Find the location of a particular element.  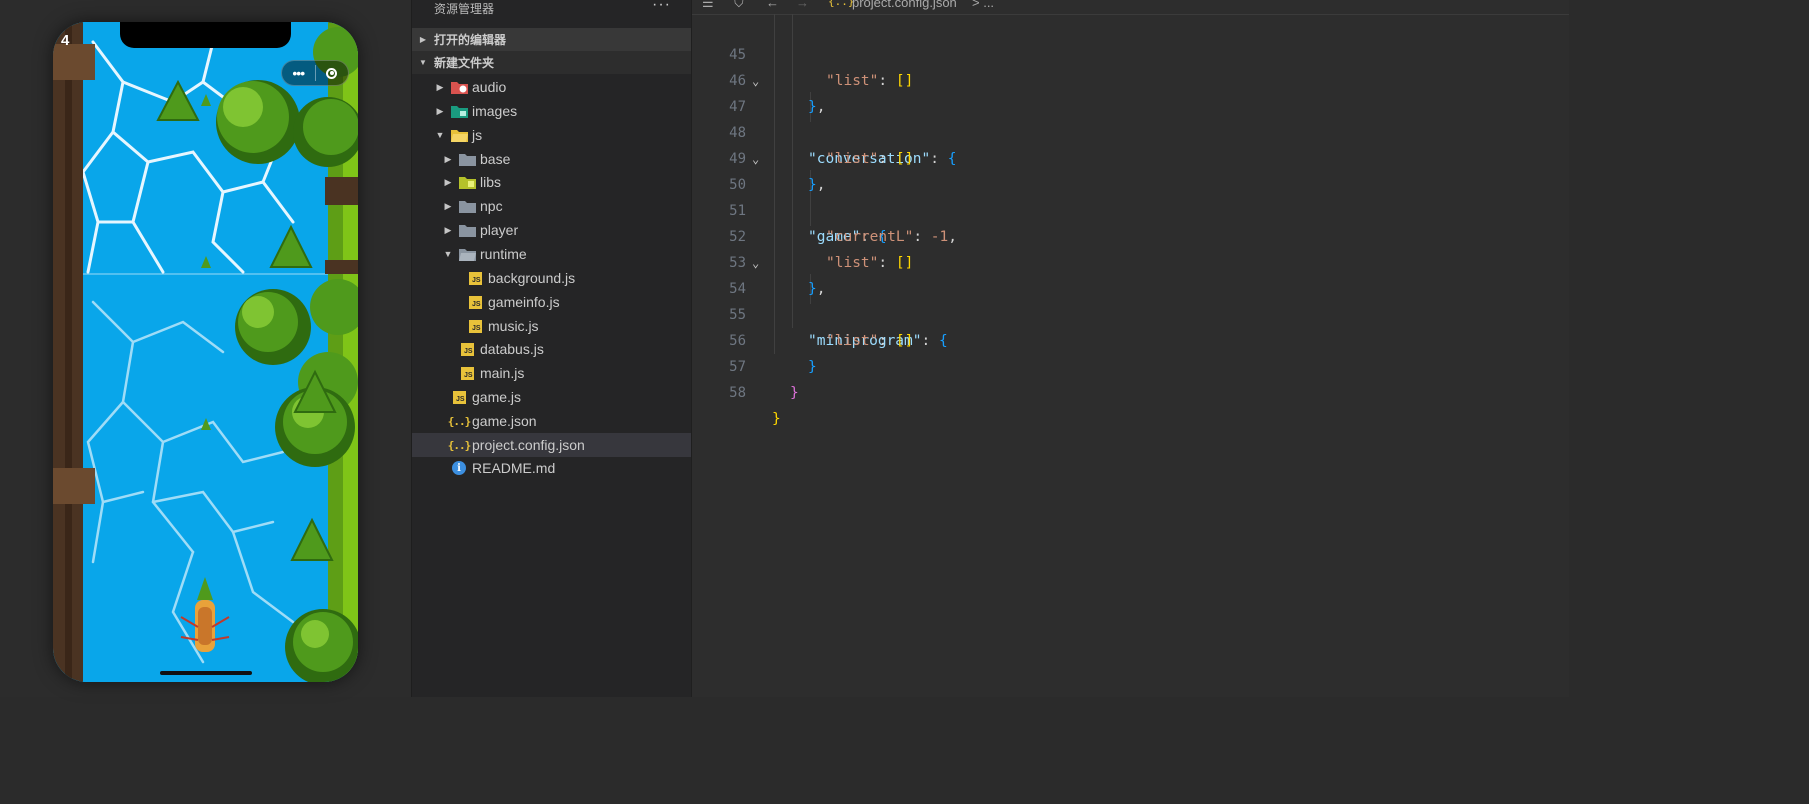

tree-item-label: images is located at coordinates (495, 111).